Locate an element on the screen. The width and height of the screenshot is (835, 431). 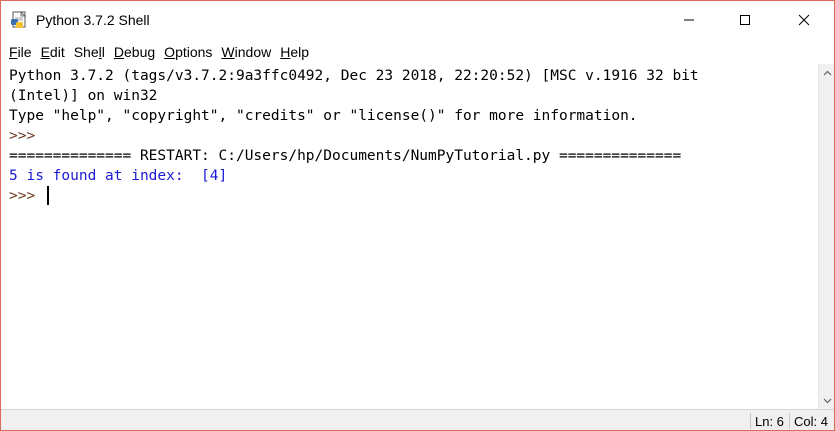
status-bar: Ln: 6 Col: 4 is located at coordinates (417, 419).